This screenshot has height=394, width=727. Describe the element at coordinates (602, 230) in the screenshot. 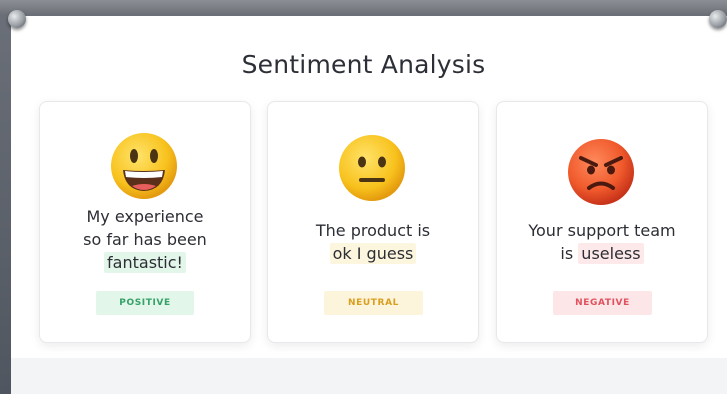

I see `feedback-line: Your support team` at that location.